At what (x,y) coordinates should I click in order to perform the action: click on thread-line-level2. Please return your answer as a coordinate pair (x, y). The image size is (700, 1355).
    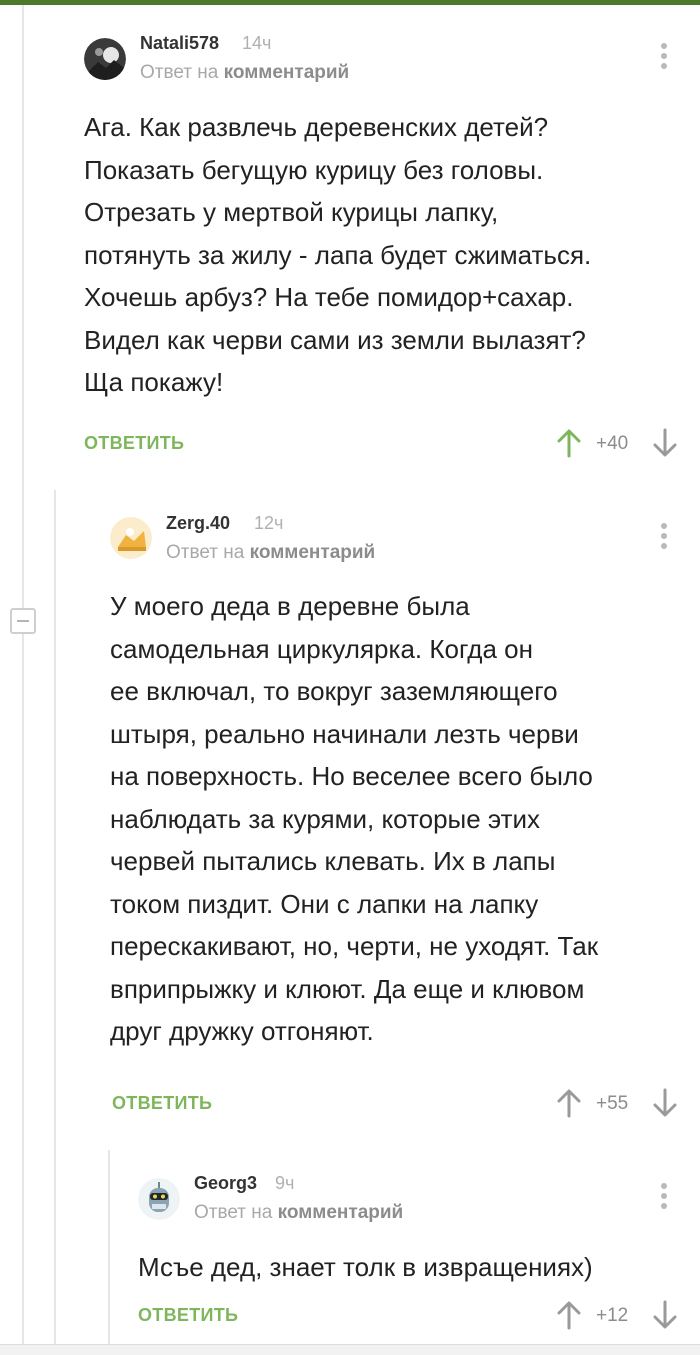
    Looking at the image, I should click on (109, 1247).